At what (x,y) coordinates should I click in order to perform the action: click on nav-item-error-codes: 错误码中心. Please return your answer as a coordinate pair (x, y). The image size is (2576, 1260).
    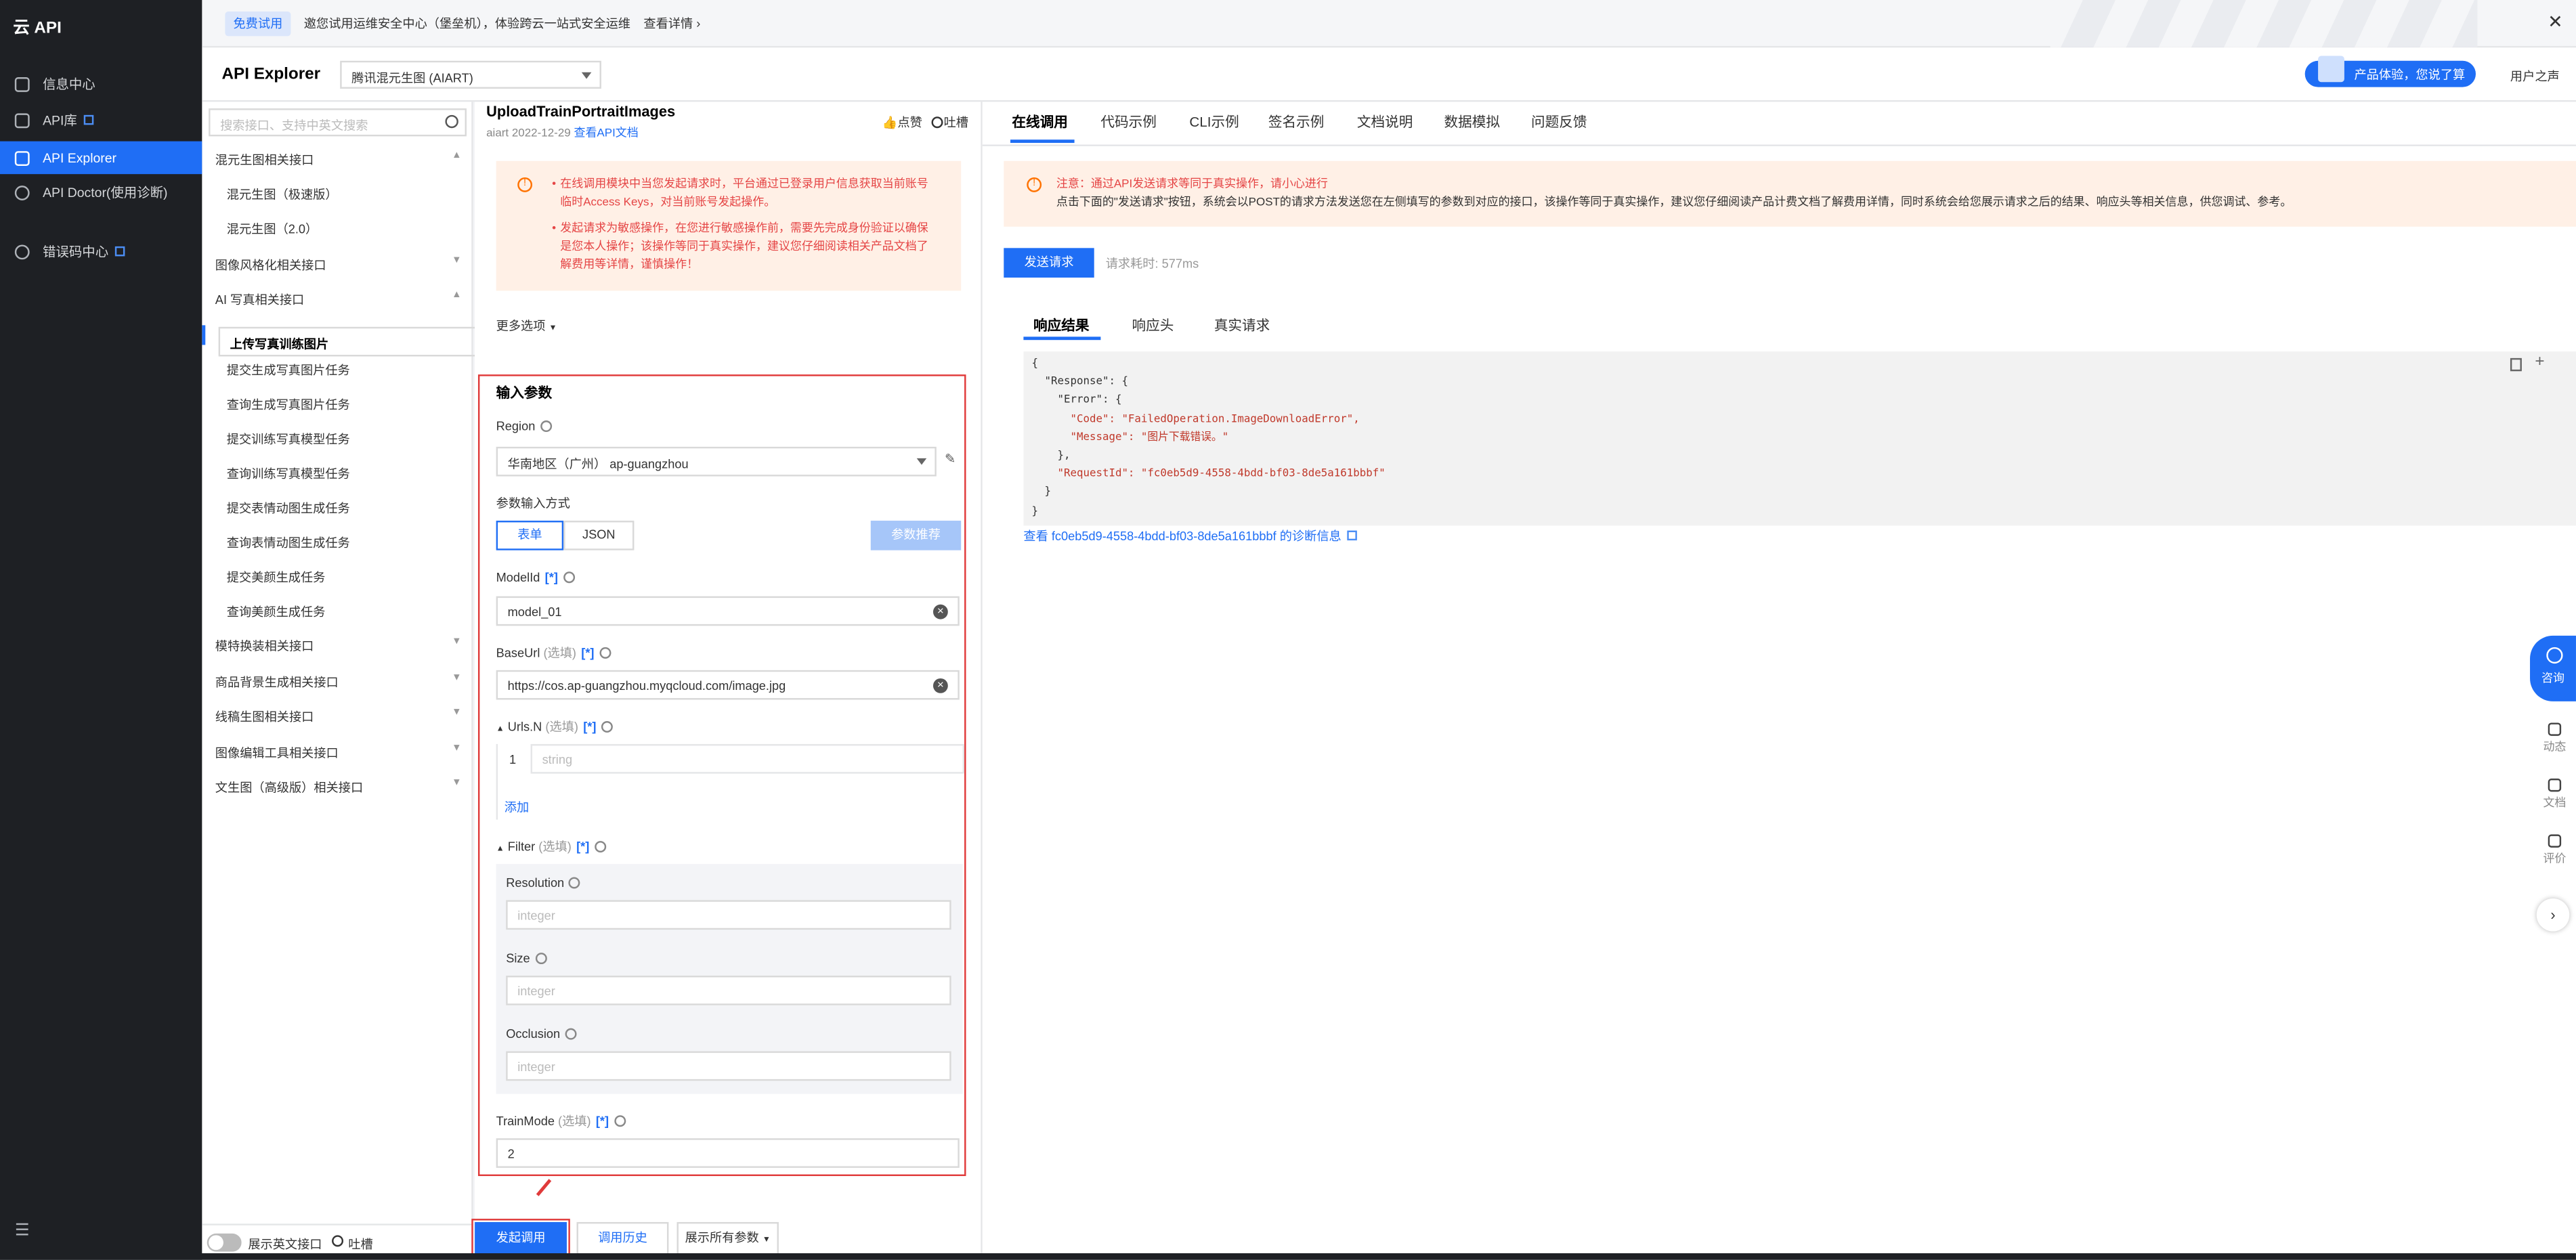
    Looking at the image, I should click on (101, 252).